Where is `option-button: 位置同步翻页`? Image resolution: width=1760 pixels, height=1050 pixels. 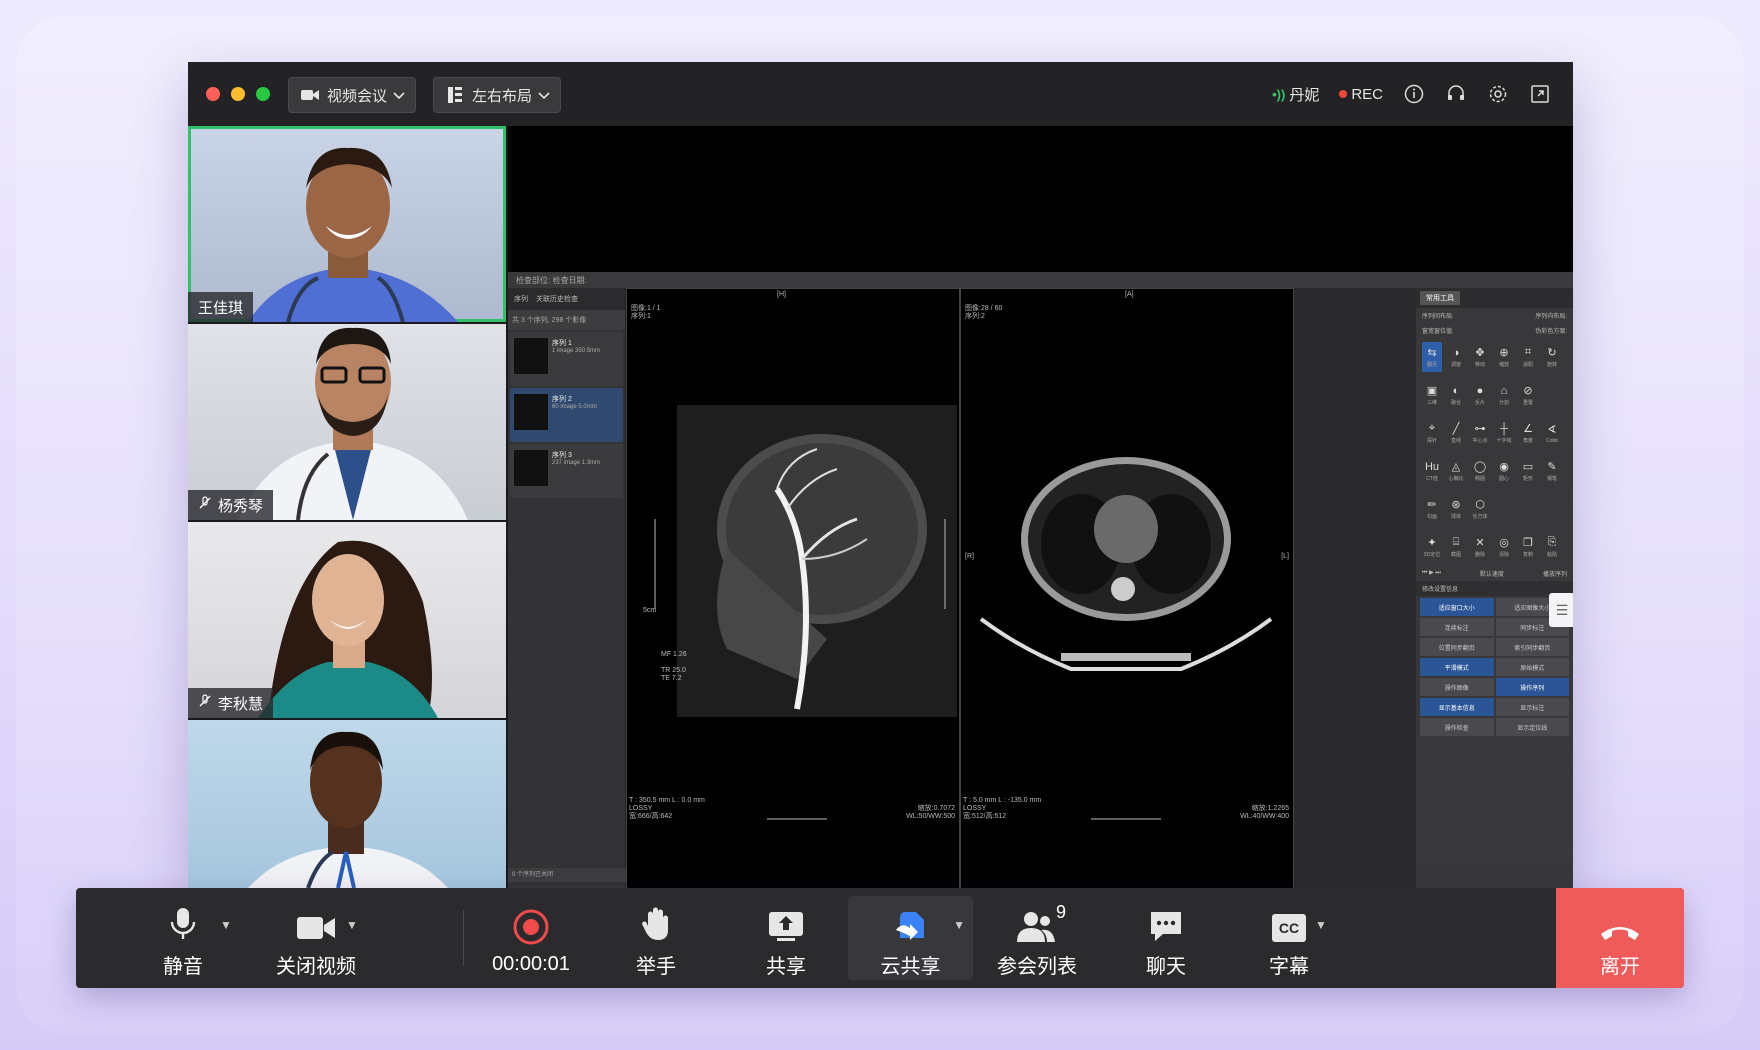
option-button: 位置同步翻页 is located at coordinates (1457, 647).